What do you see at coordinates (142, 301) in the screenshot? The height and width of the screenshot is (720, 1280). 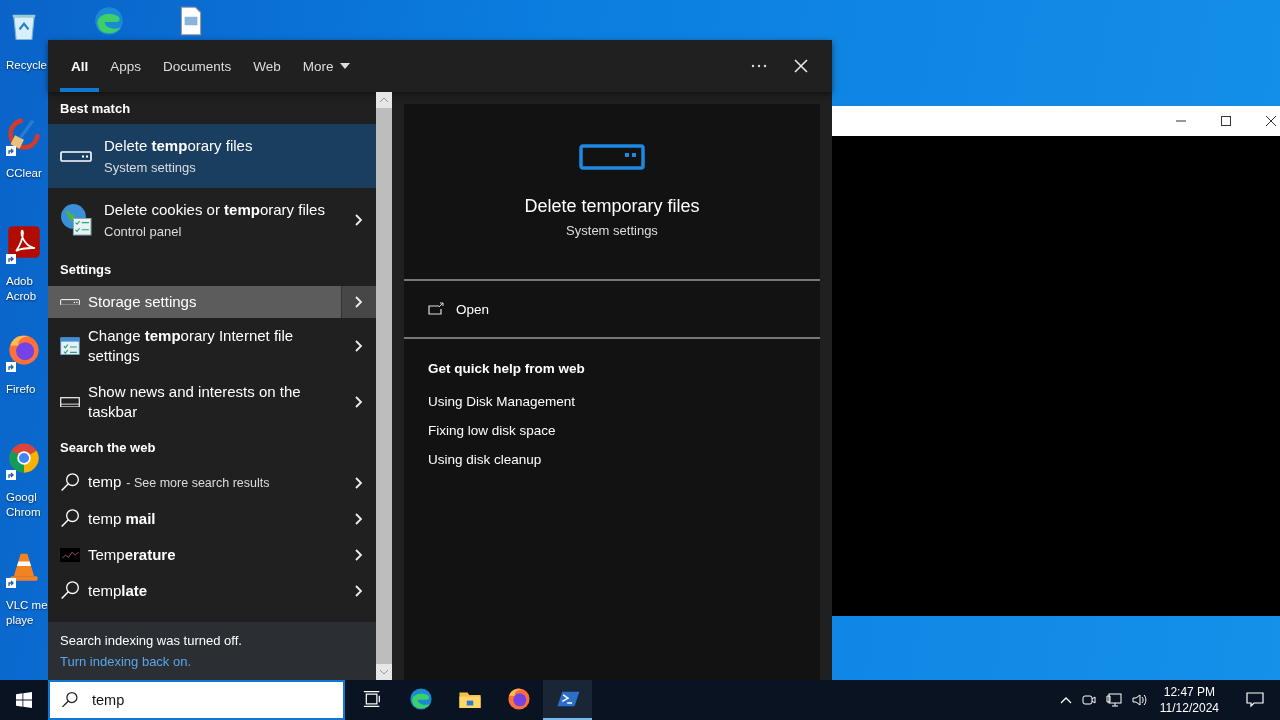 I see `result-title: Storage settings` at bounding box center [142, 301].